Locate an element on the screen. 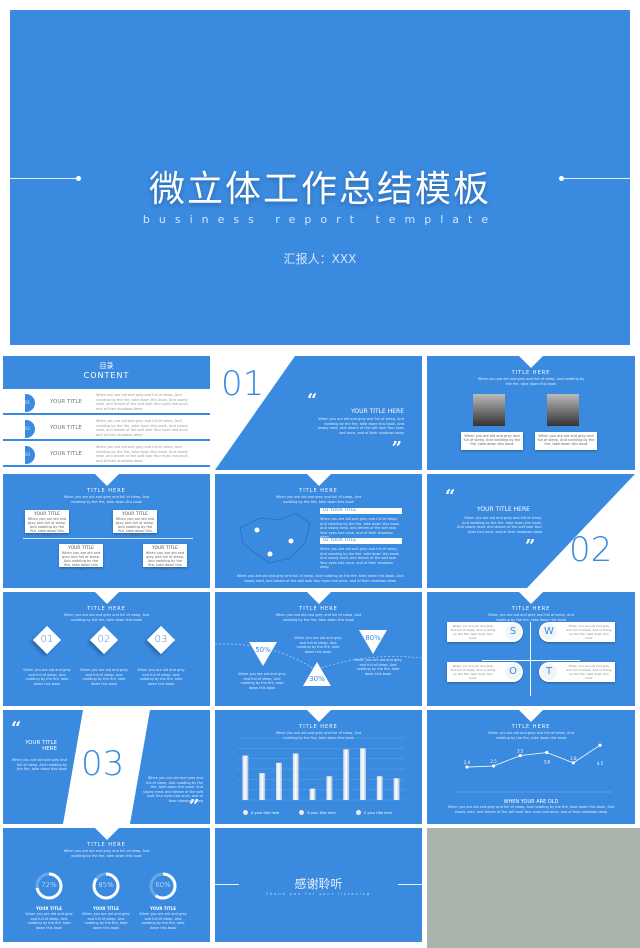  diamond-number: 02 is located at coordinates (104, 639).